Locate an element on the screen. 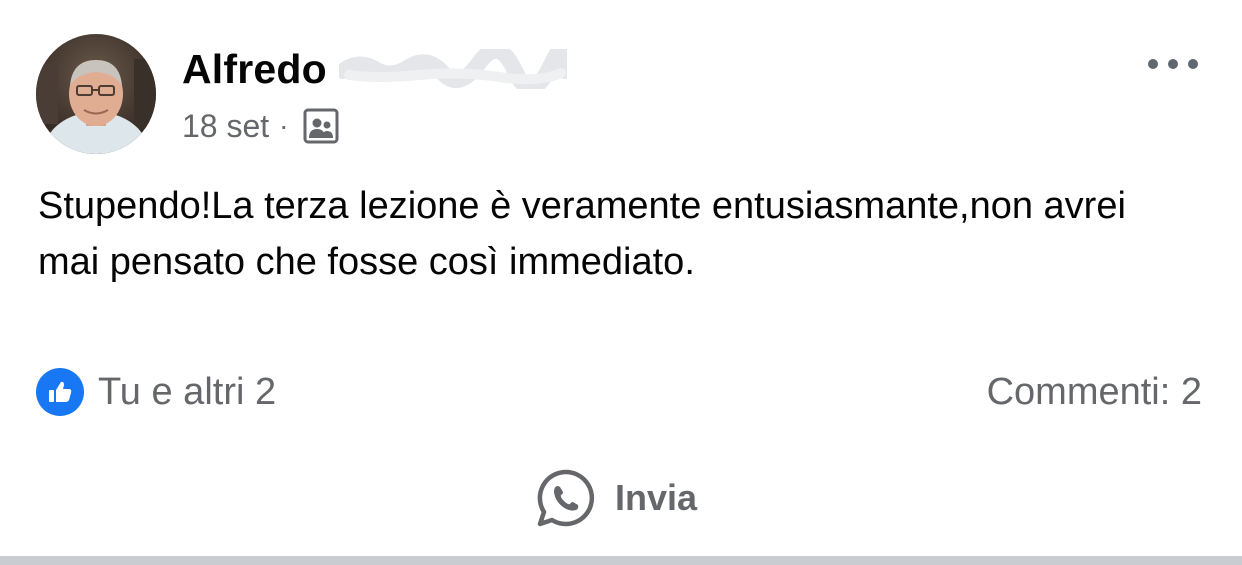 Image resolution: width=1242 pixels, height=565 pixels. whatsapp-icon is located at coordinates (566, 498).